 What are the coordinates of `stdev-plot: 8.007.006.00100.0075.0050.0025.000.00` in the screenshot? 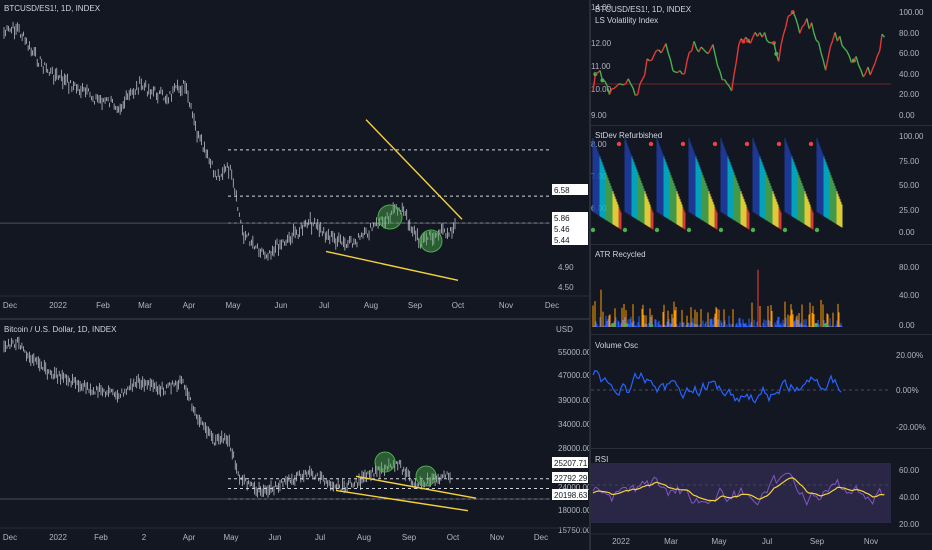 It's located at (761, 185).